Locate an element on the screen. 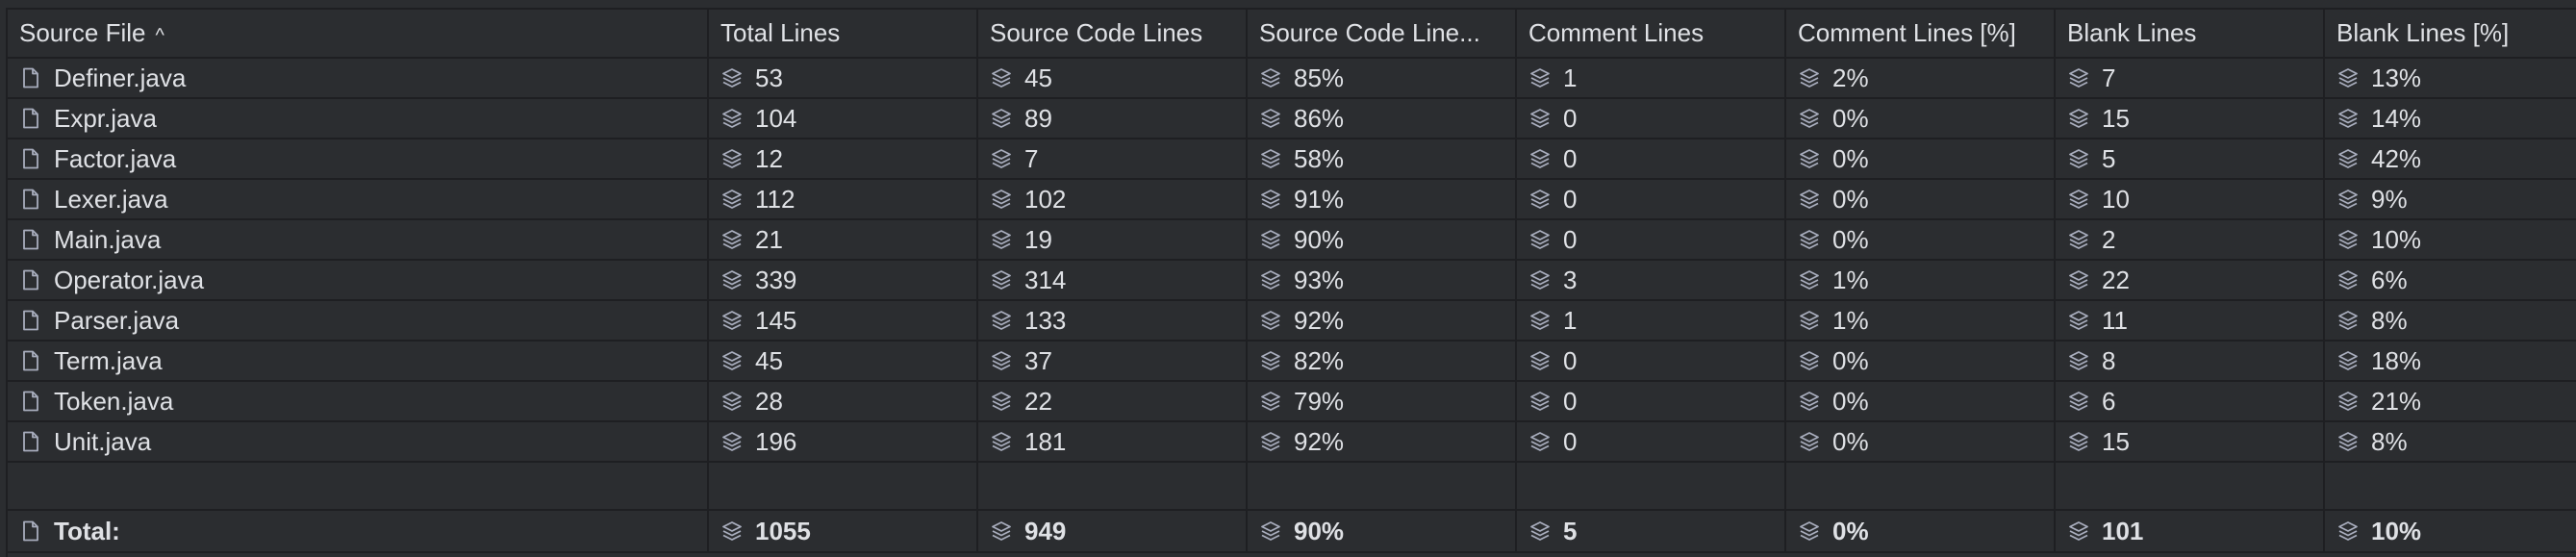  cell-value: 89 is located at coordinates (1038, 118).